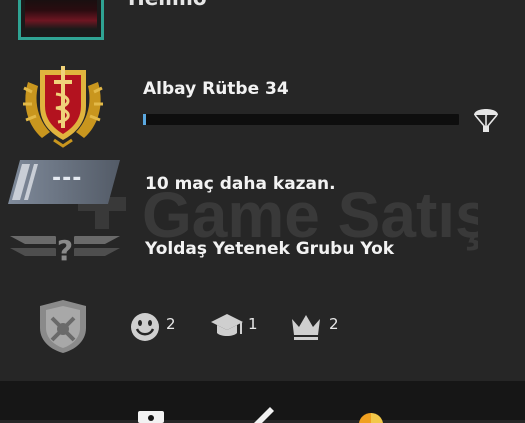  I want to click on parachute-icon, so click(486, 118).